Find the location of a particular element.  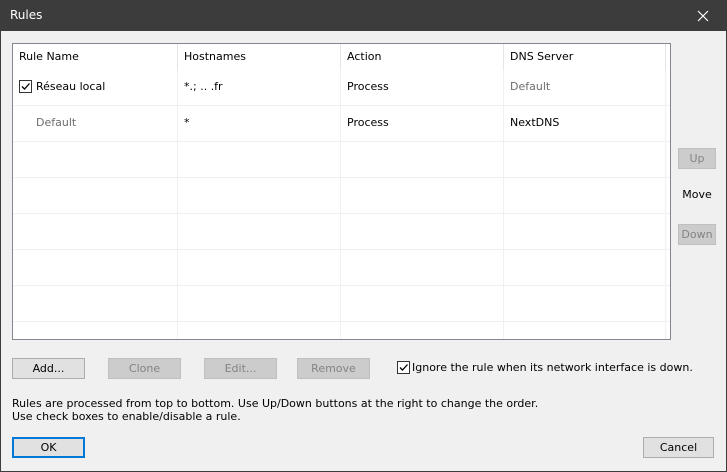

header-hostnames: Hostnames is located at coordinates (259, 57).